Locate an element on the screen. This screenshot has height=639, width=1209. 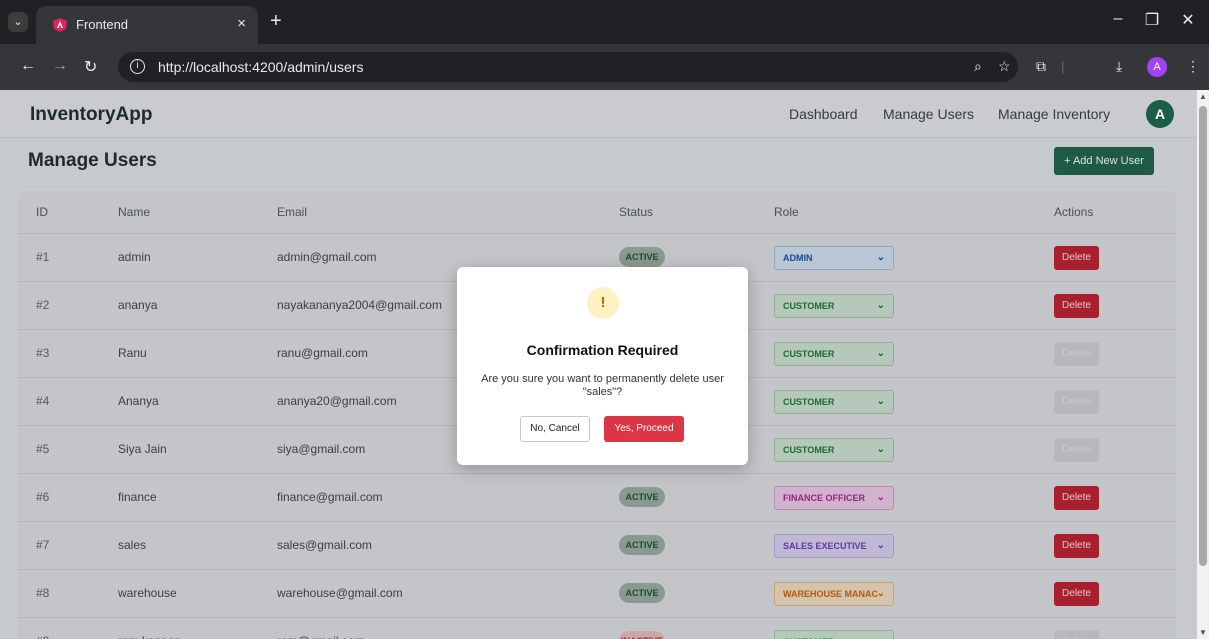
table-header: ID Name Email Status Role Actions is located at coordinates (597, 212).